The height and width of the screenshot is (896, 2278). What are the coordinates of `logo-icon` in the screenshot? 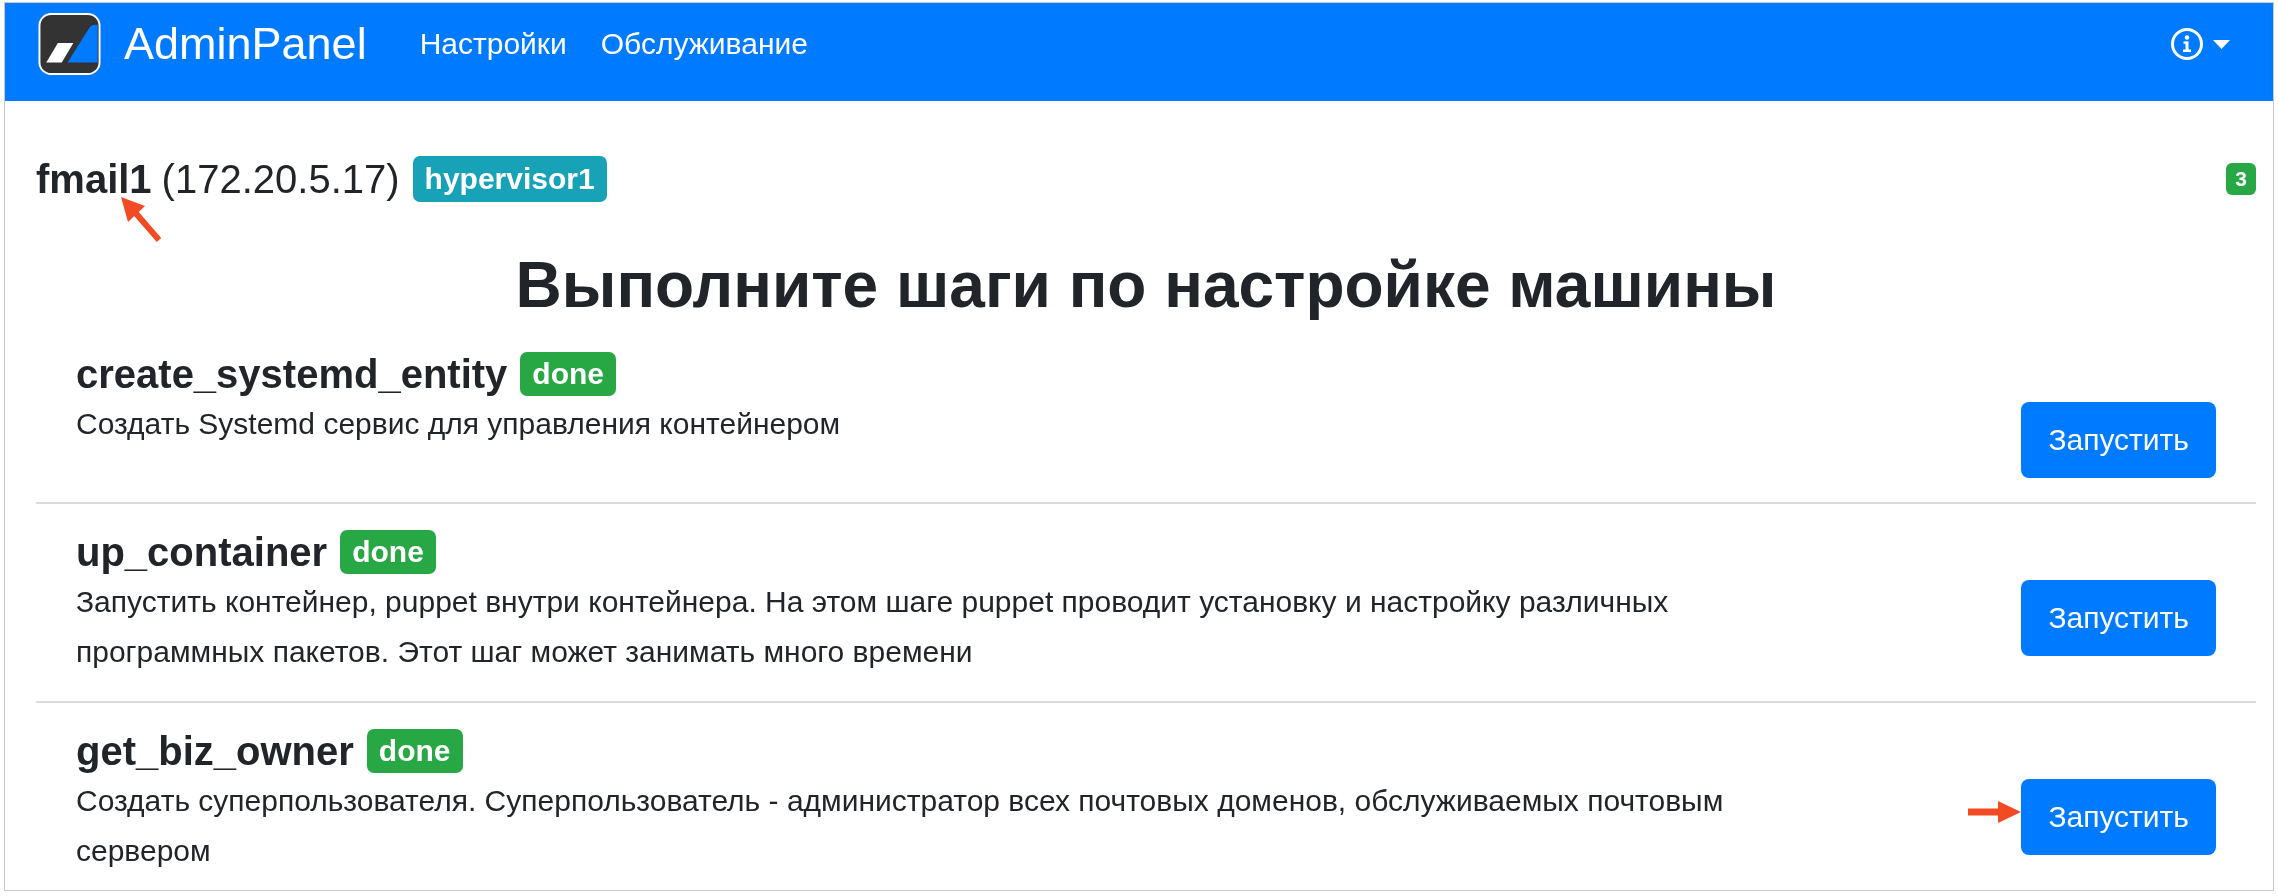 It's located at (69, 44).